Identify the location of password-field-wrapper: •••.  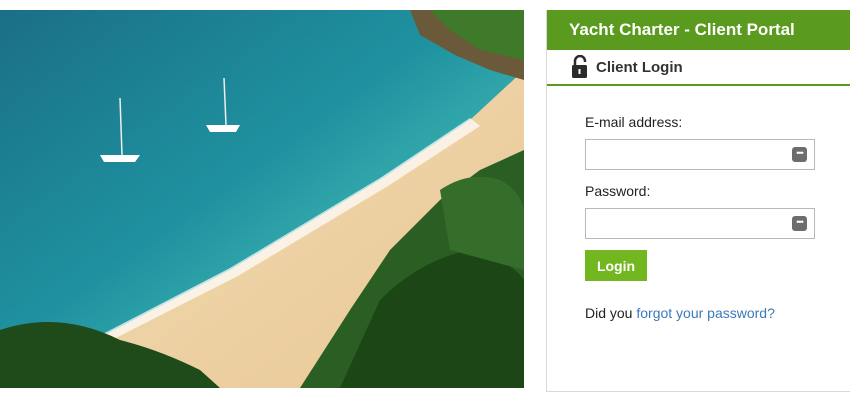
(700, 223).